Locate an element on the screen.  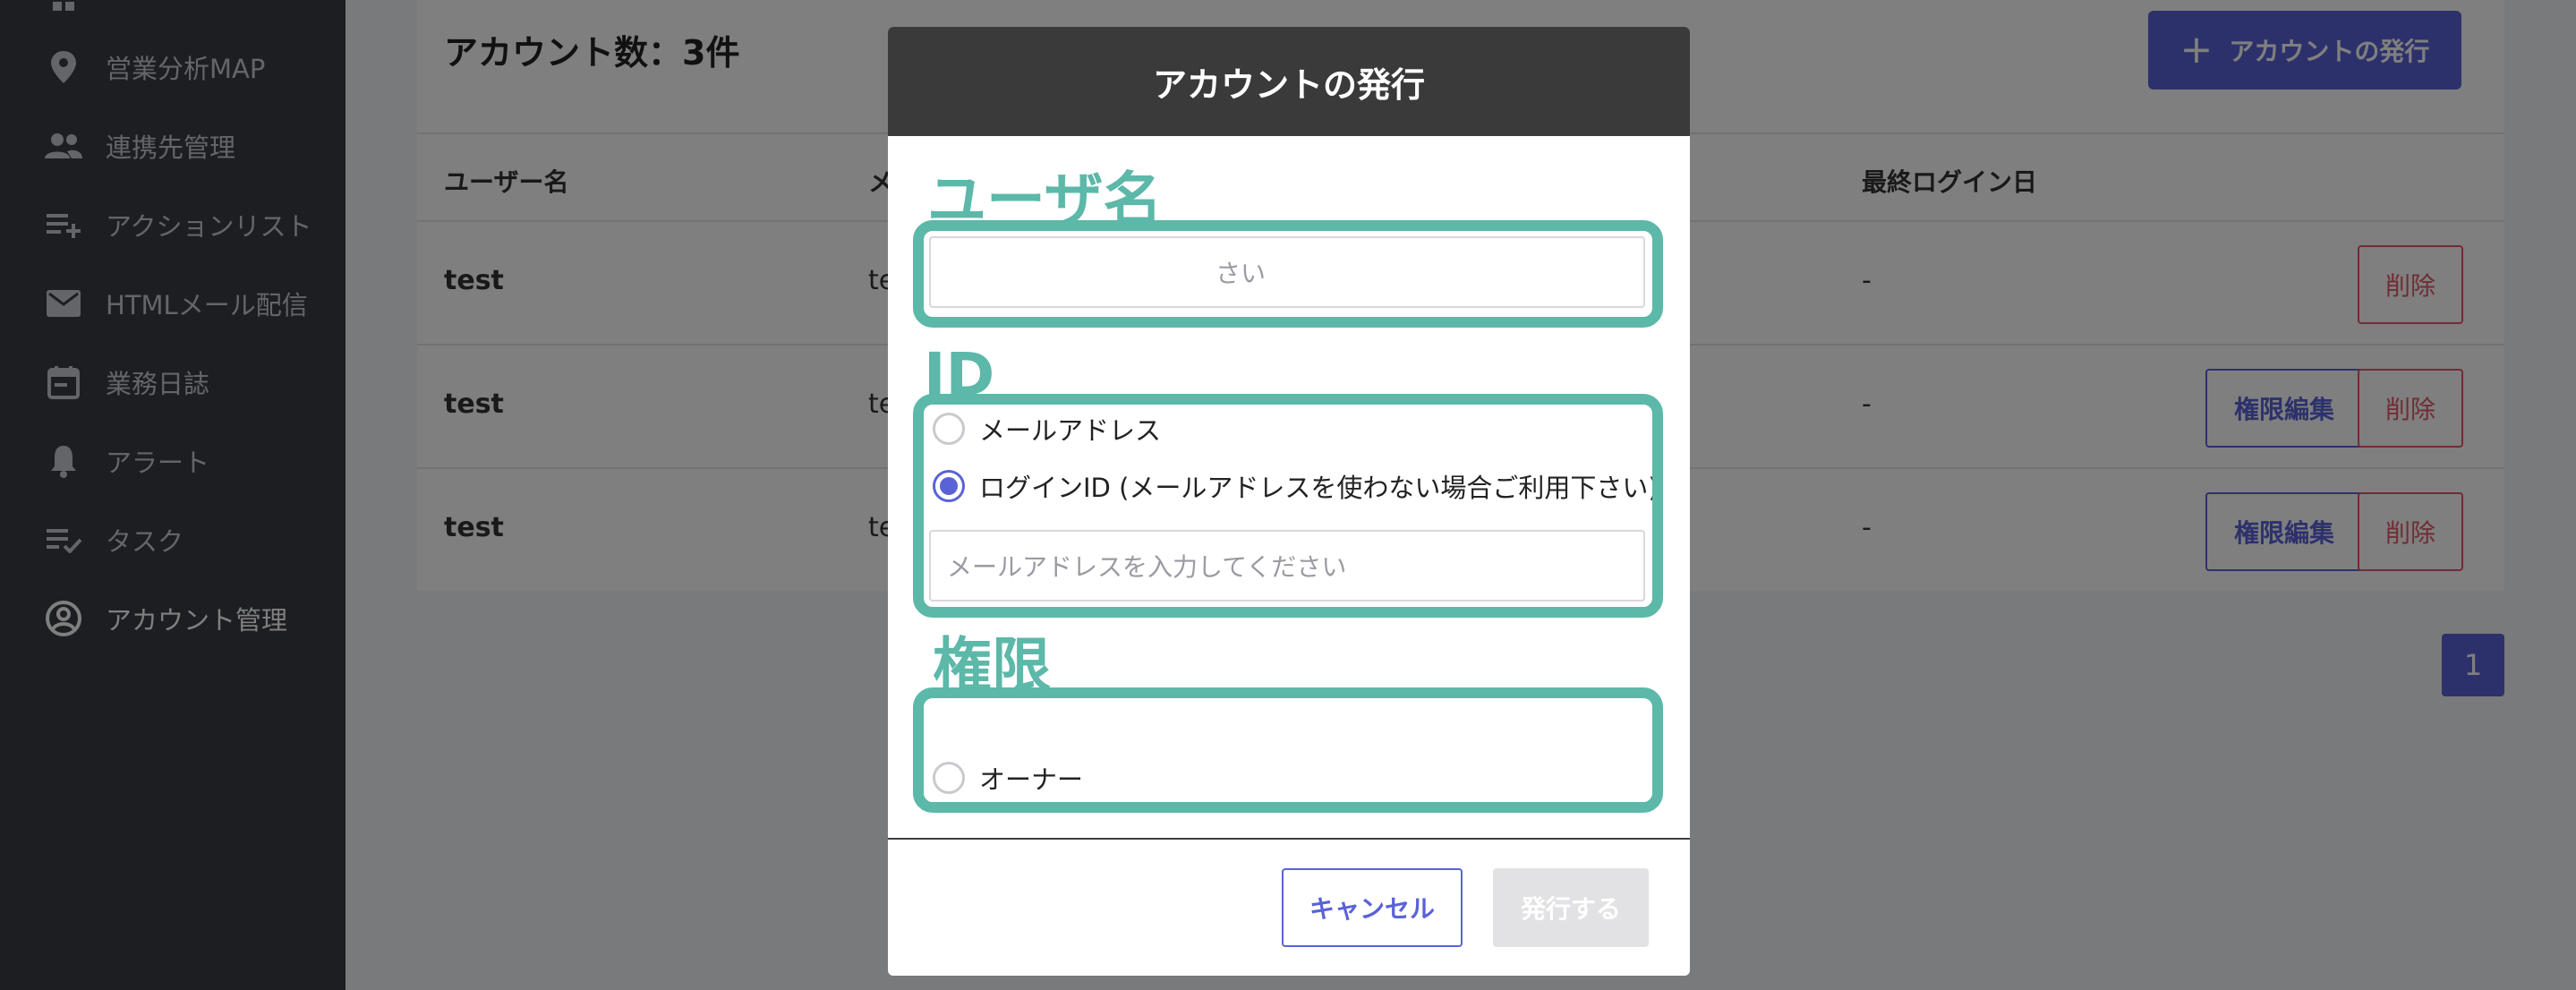
annotation-box-id is located at coordinates (1288, 506).